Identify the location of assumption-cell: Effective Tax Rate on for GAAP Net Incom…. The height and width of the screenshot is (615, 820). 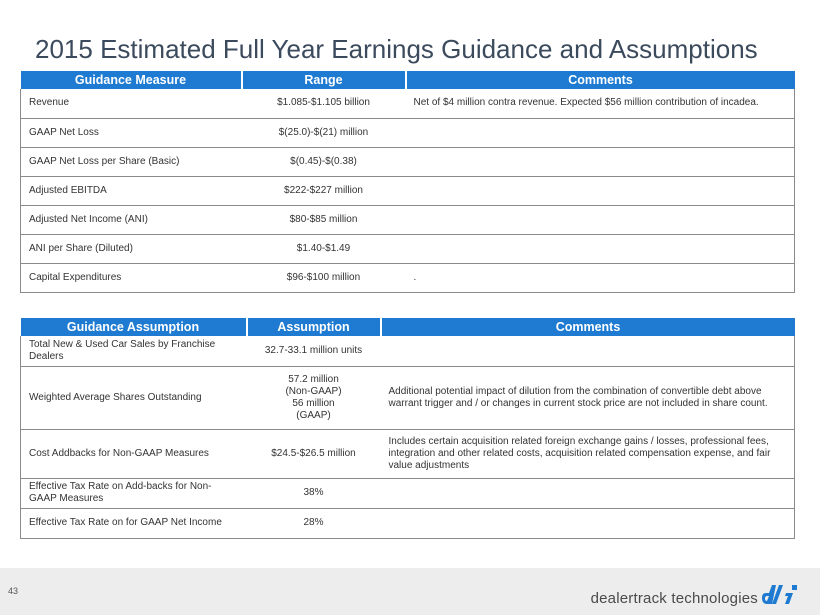
(133, 523).